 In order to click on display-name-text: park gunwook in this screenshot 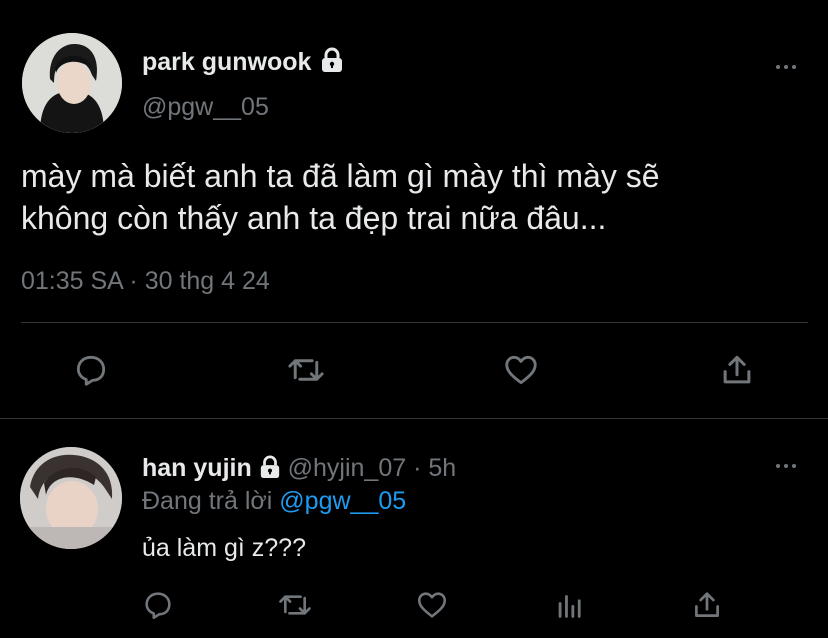, I will do `click(227, 62)`.